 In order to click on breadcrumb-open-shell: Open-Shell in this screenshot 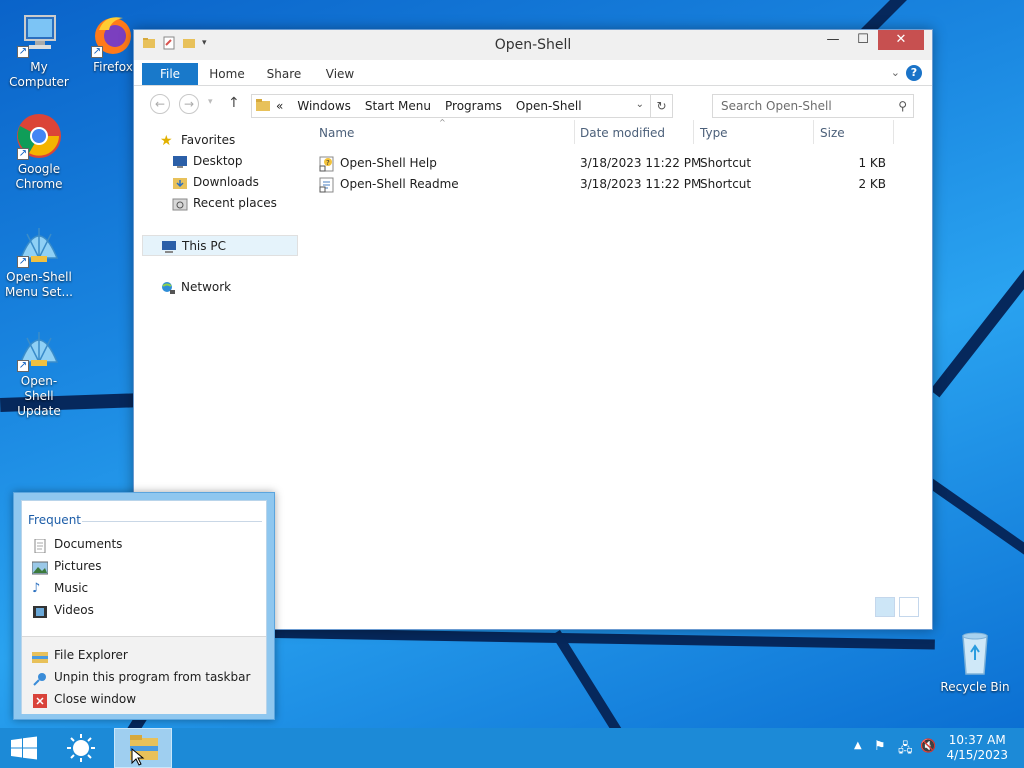, I will do `click(549, 106)`.